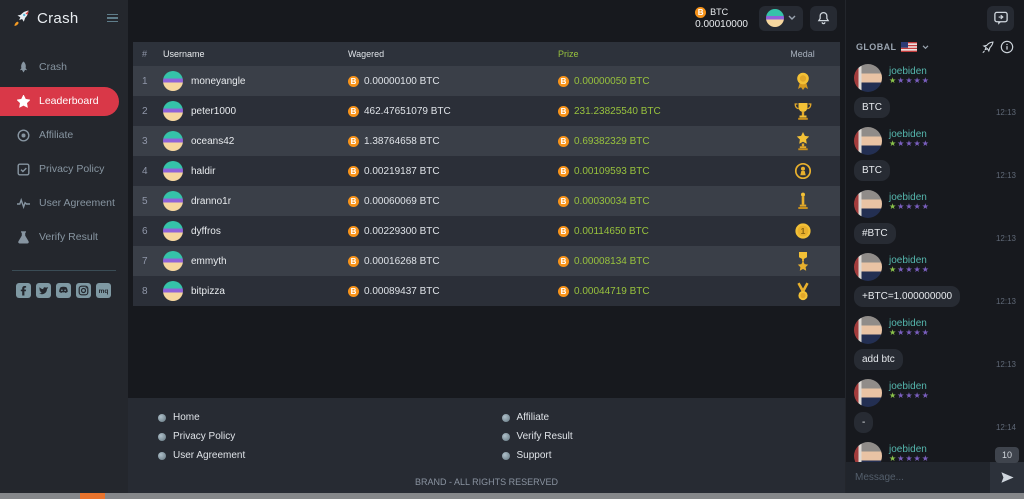  I want to click on footer-link-affiliate: Affiliate, so click(673, 417).